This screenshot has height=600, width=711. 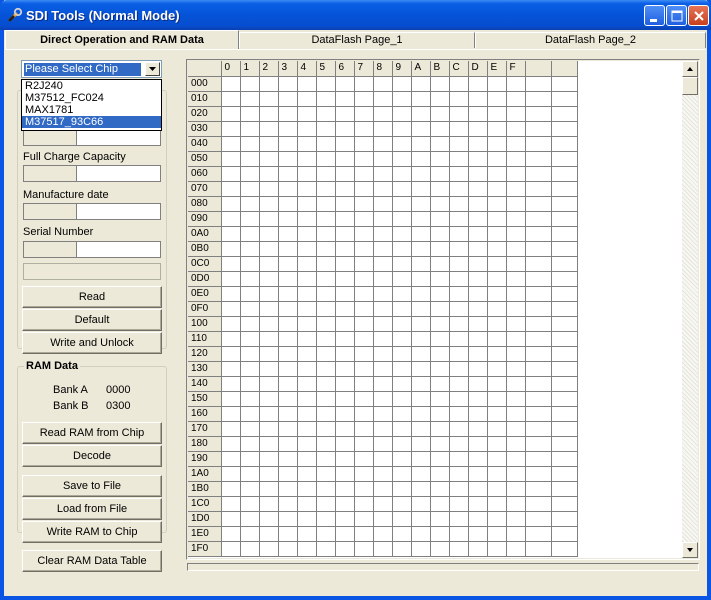 What do you see at coordinates (676, 15) in the screenshot?
I see `maximize-button` at bounding box center [676, 15].